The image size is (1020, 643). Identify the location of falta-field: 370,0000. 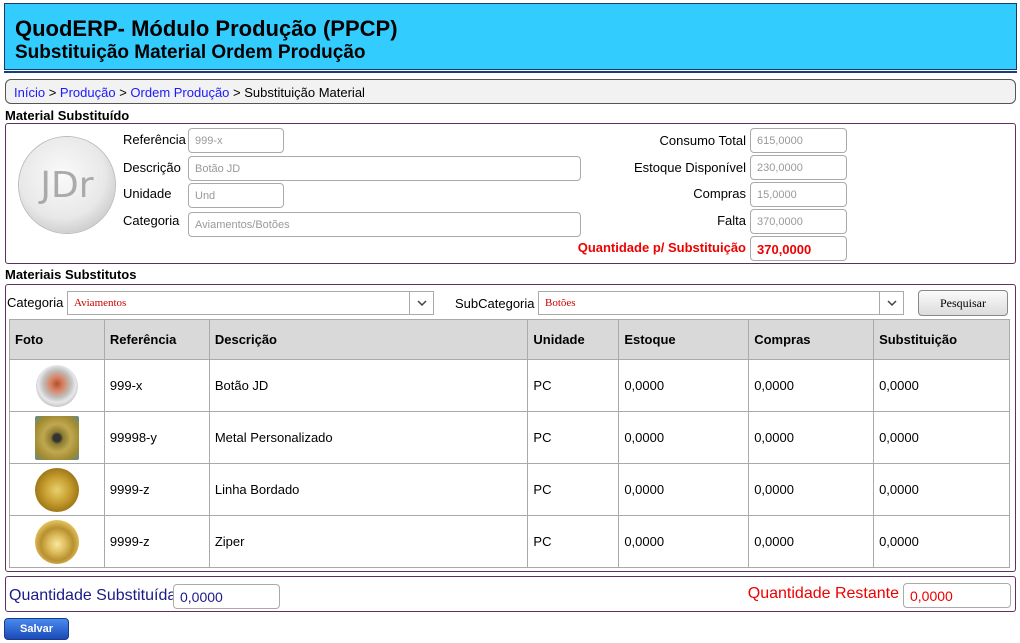
(798, 221).